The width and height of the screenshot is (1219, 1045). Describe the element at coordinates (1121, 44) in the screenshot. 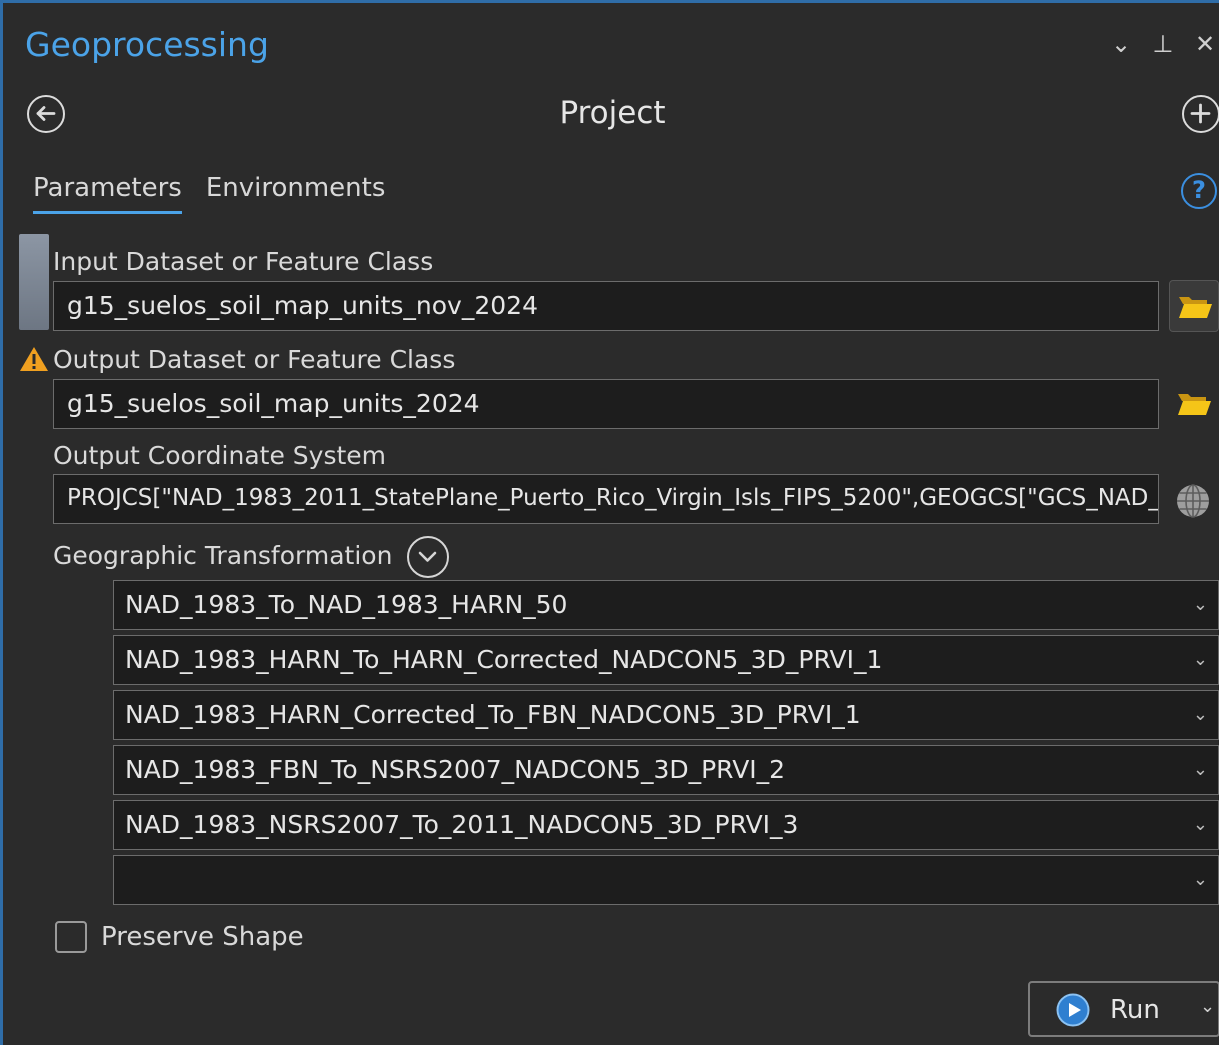

I see `options-chevron-icon: ⌄` at that location.